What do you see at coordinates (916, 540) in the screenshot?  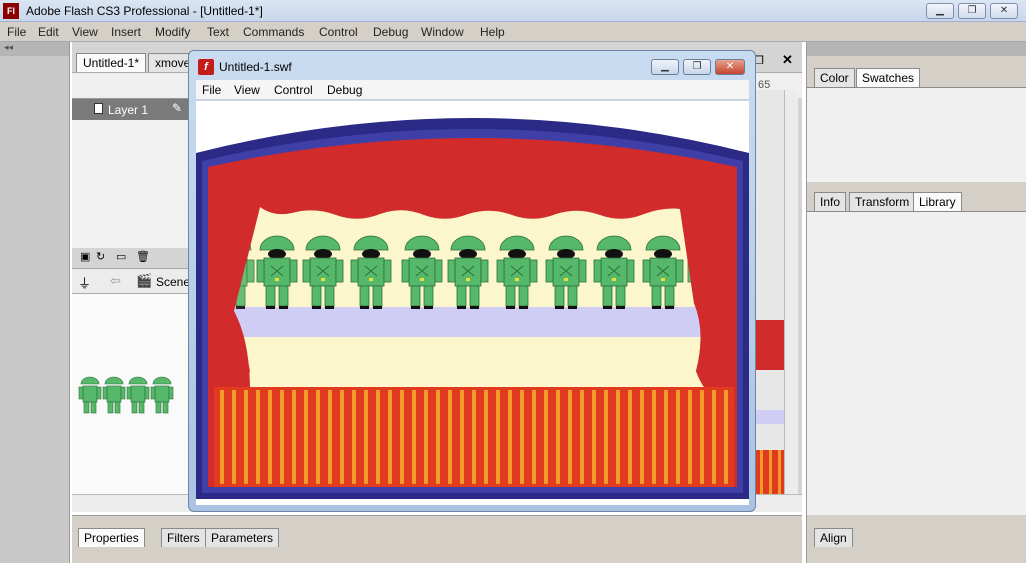 I see `align-panel: Align` at bounding box center [916, 540].